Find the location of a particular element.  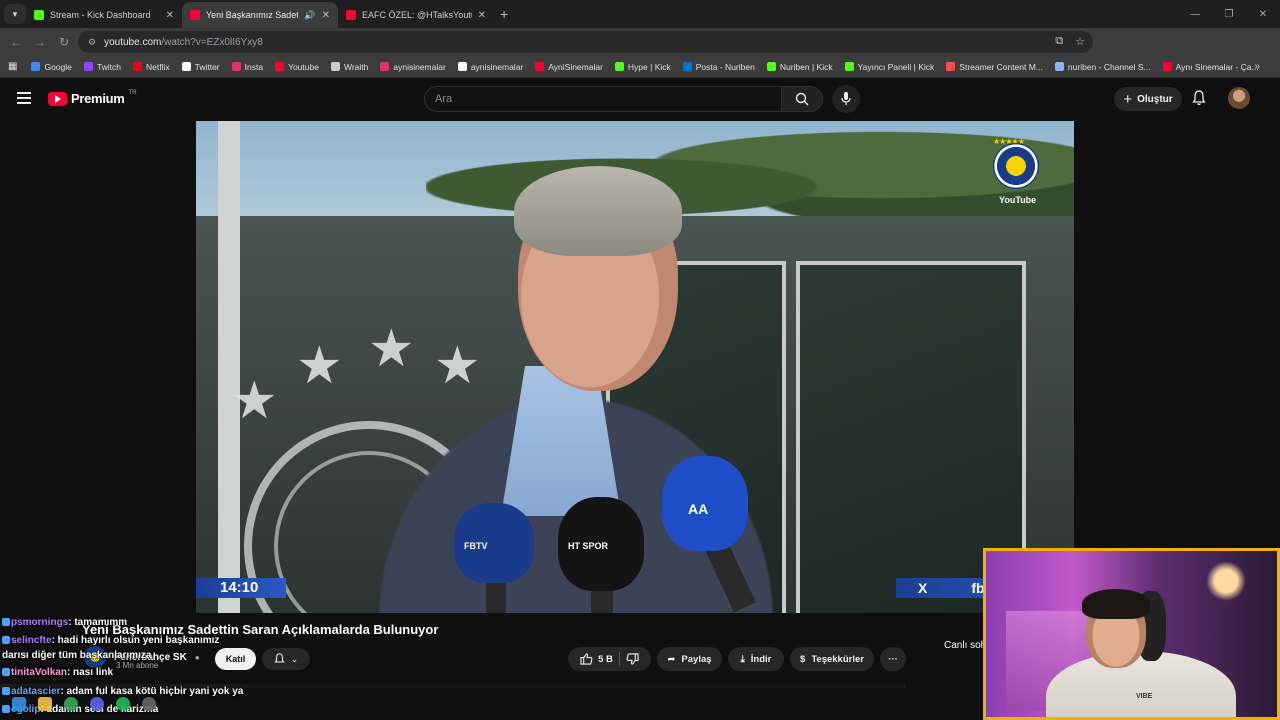

thumbs-up-icon is located at coordinates (586, 659).